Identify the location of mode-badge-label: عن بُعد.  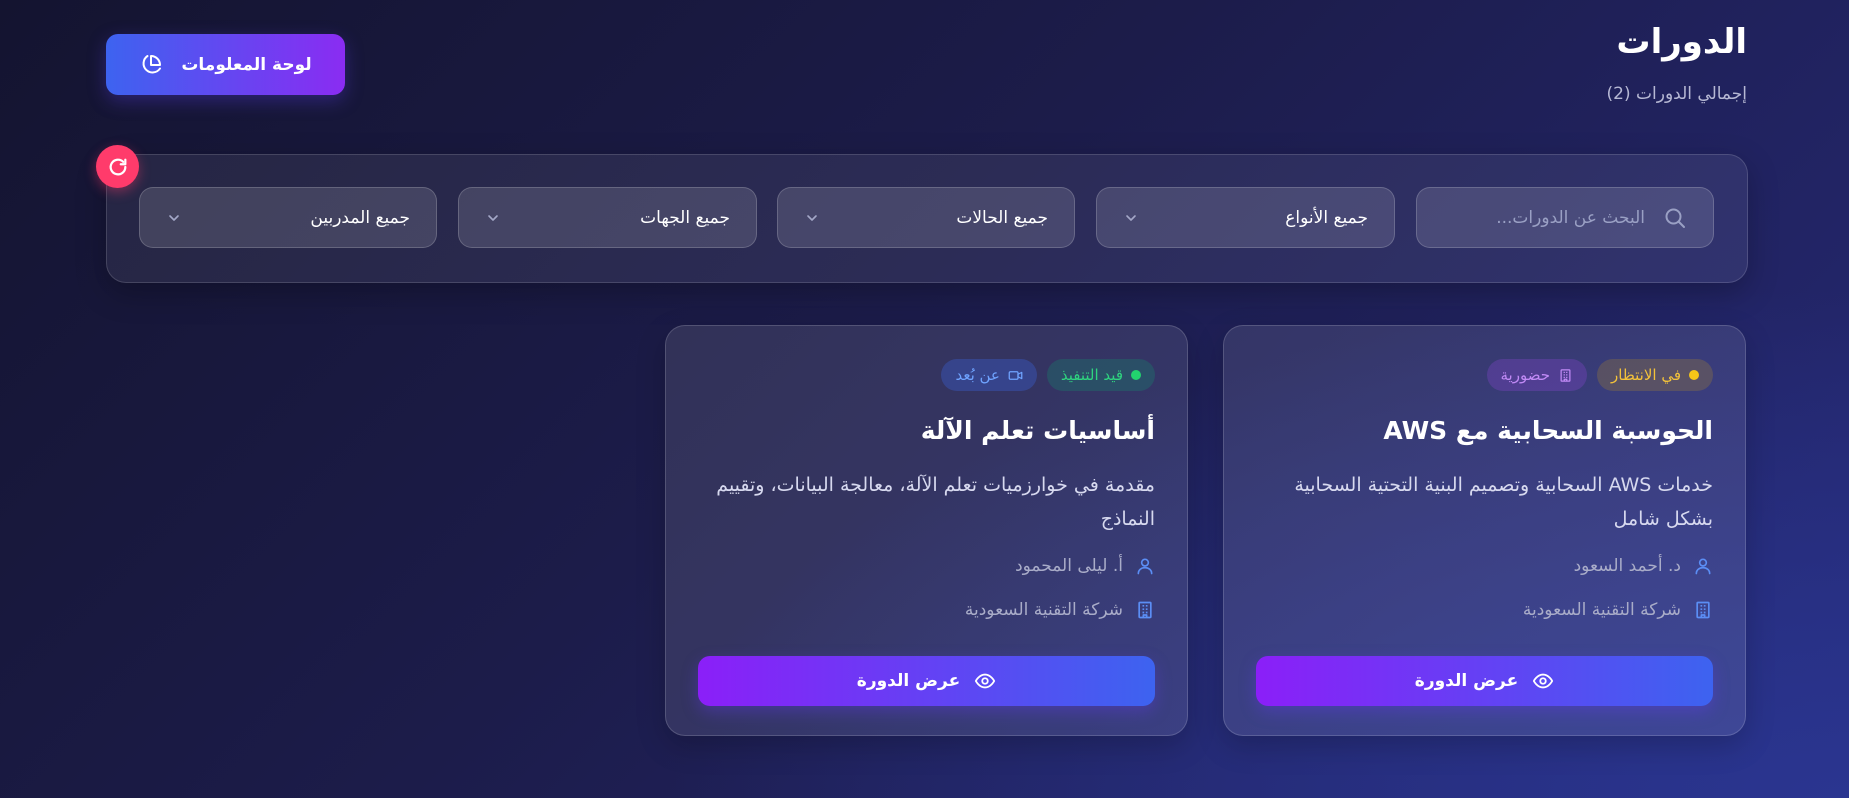
(977, 375).